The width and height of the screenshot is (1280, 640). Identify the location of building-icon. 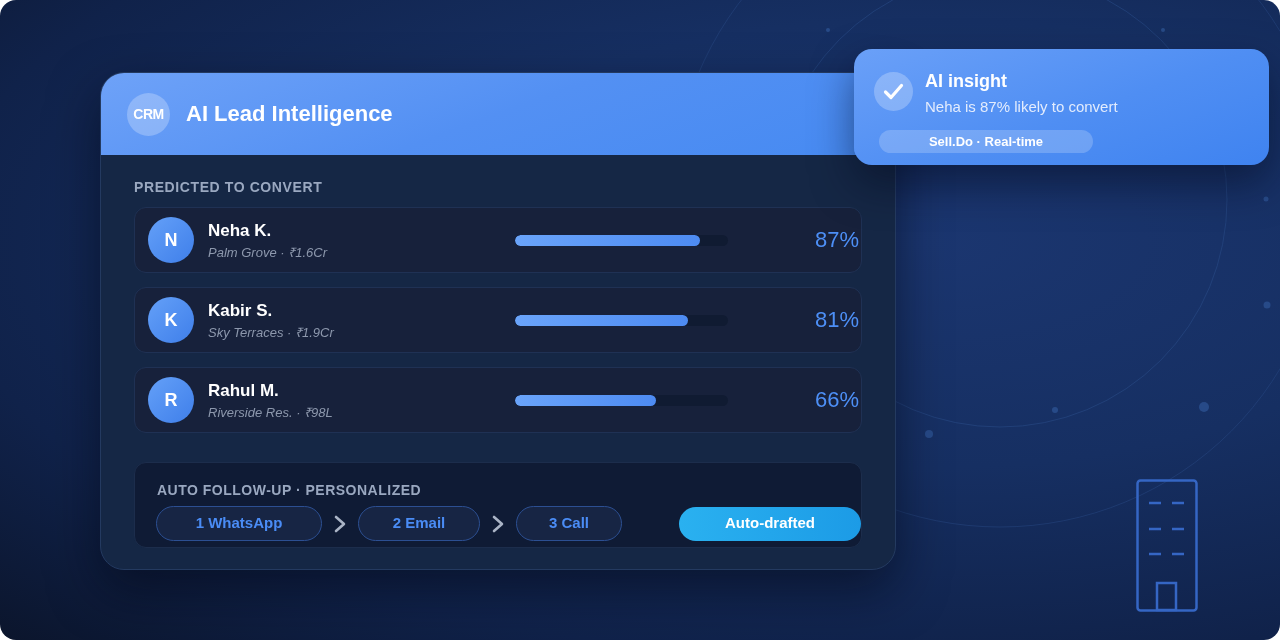
(1167, 545).